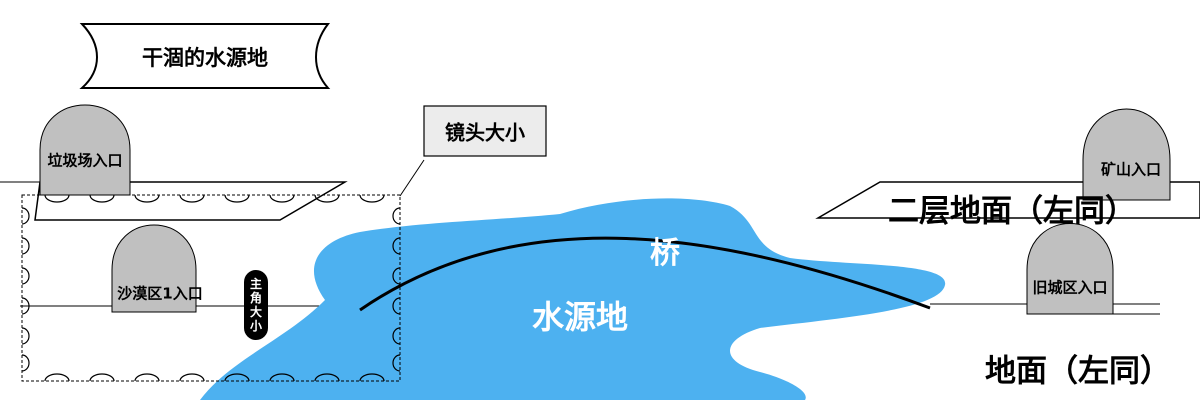 The height and width of the screenshot is (400, 1200). I want to click on mine-entrance-label: 矿山入口, so click(1131, 169).